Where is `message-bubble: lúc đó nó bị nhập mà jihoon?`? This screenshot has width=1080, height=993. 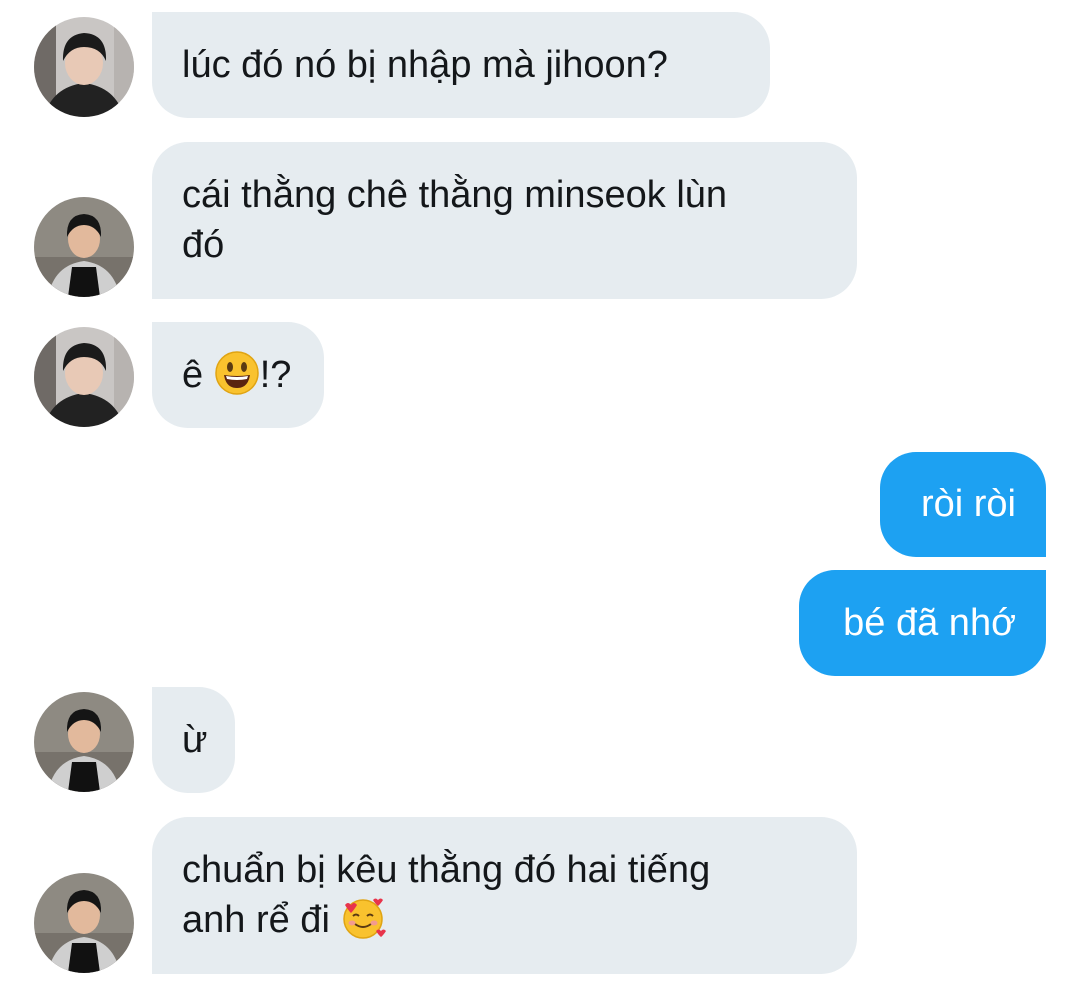
message-bubble: lúc đó nó bị nhập mà jihoon? is located at coordinates (461, 65).